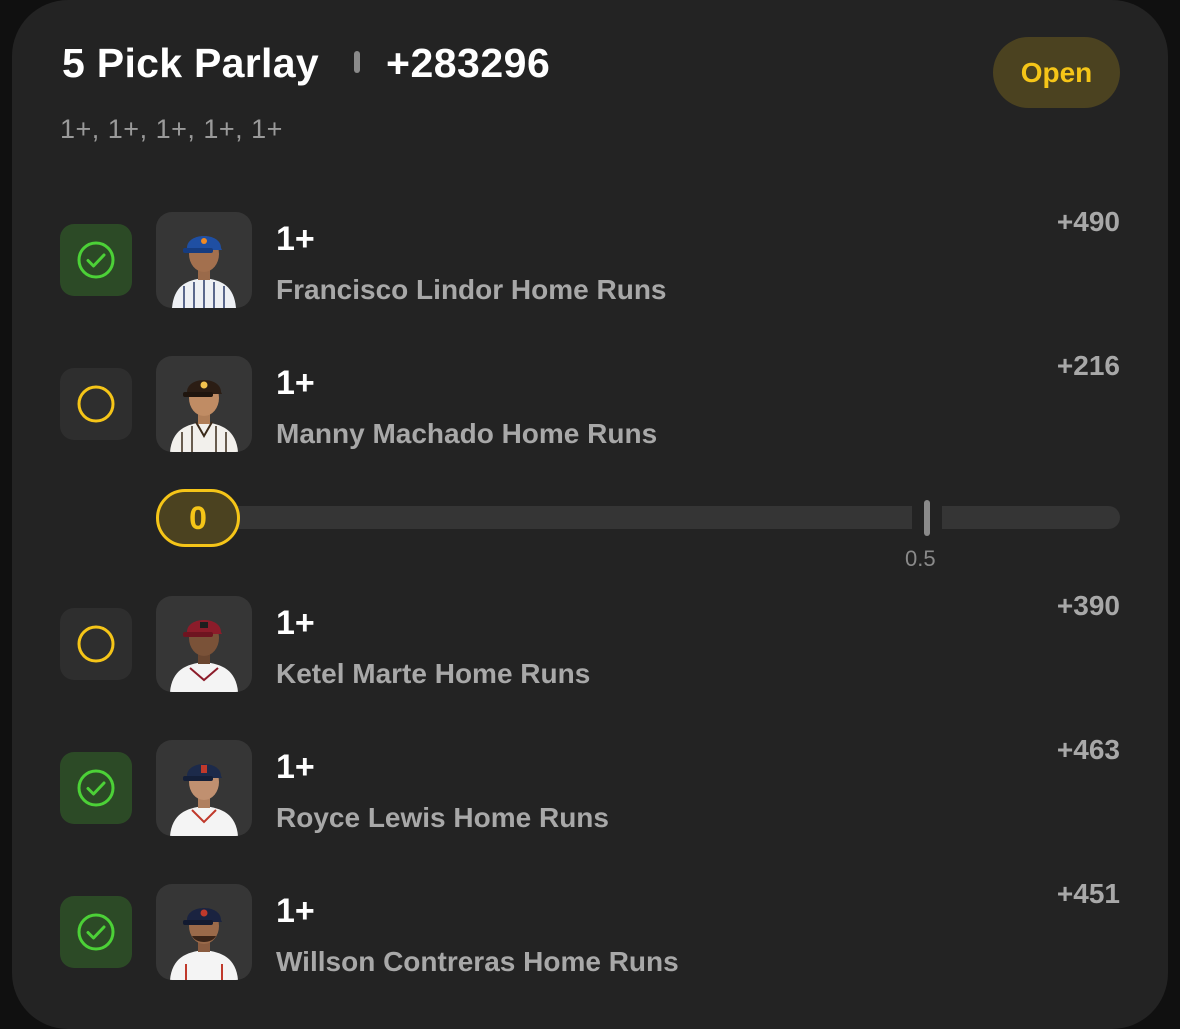  What do you see at coordinates (927, 518) in the screenshot?
I see `progress-target-marker` at bounding box center [927, 518].